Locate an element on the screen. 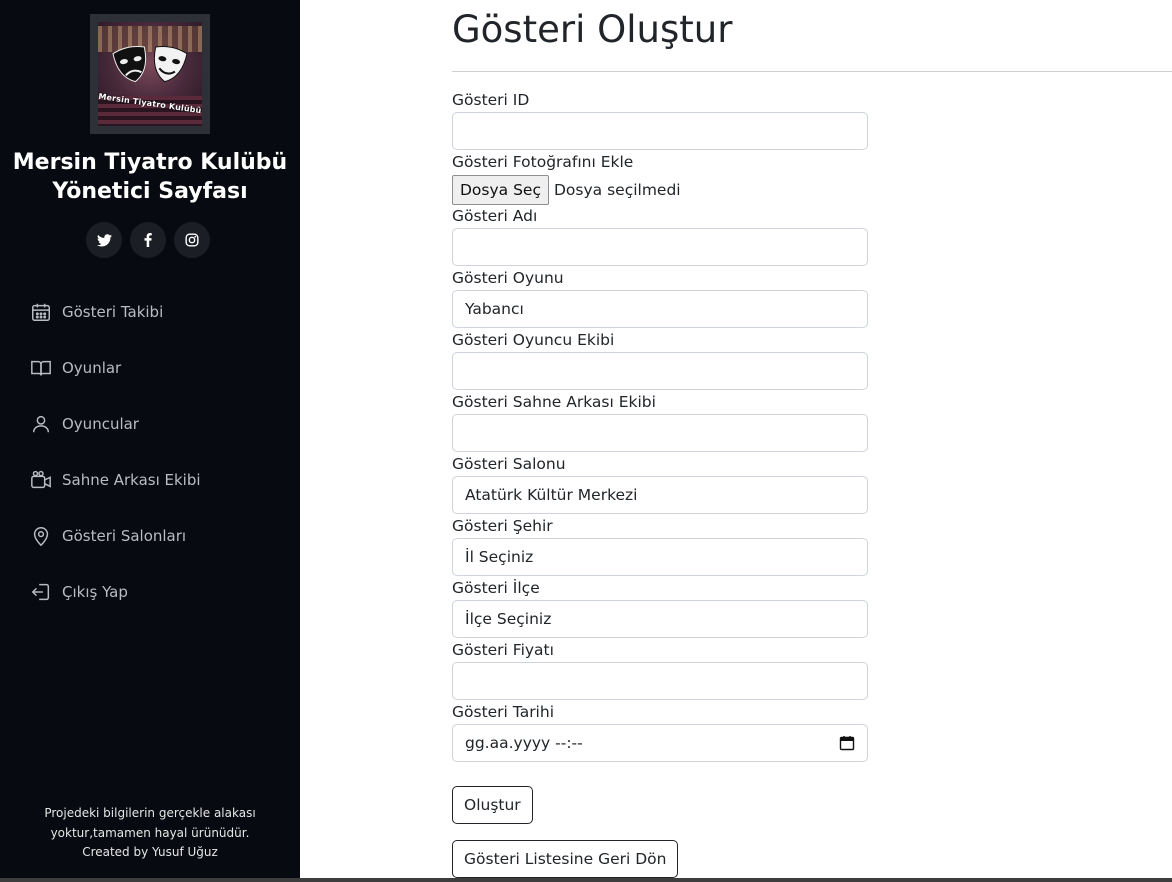 Image resolution: width=1172 pixels, height=882 pixels. logo-image: Mersin Tiyatro Kulübü is located at coordinates (150, 74).